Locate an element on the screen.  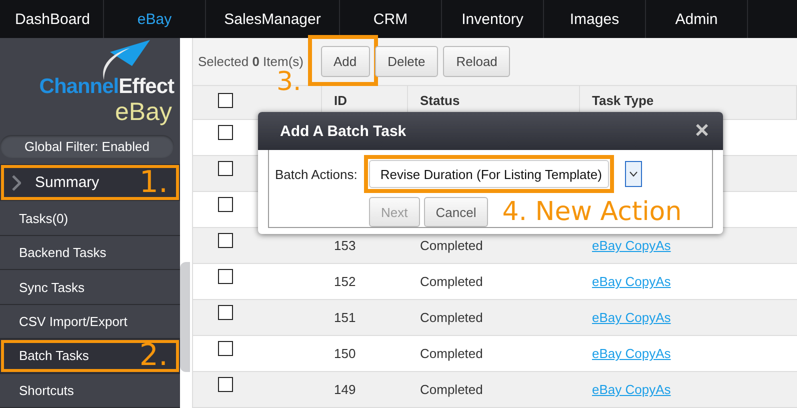
summary-label: Summary is located at coordinates (67, 183).